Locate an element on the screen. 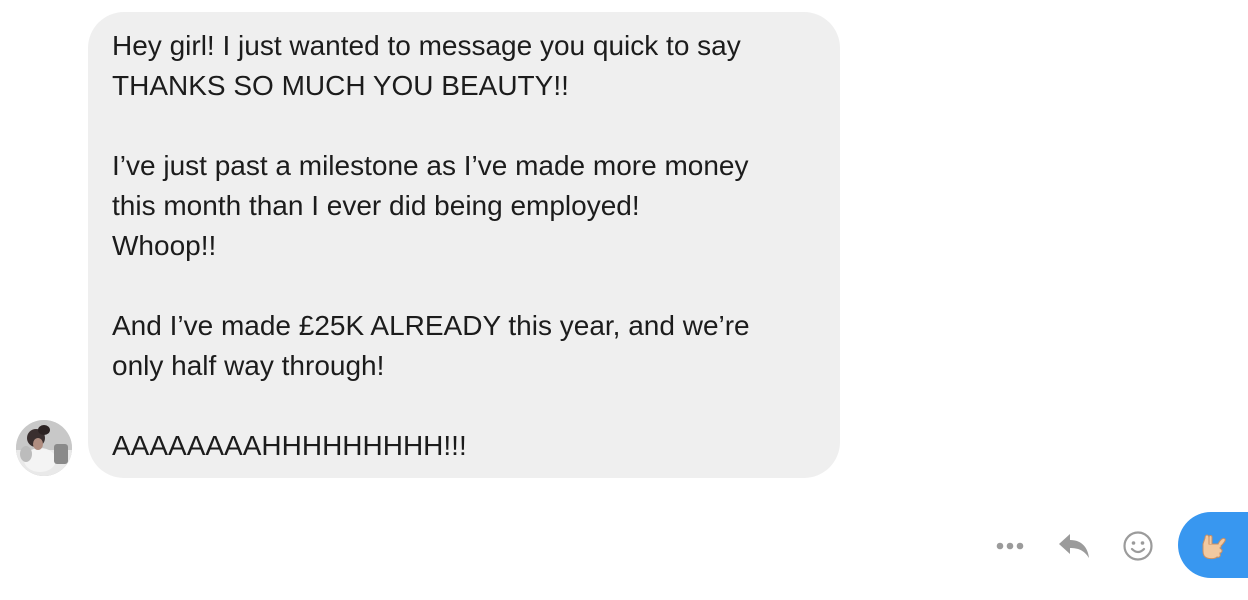 Image resolution: width=1248 pixels, height=600 pixels. smiley-icon is located at coordinates (1138, 546).